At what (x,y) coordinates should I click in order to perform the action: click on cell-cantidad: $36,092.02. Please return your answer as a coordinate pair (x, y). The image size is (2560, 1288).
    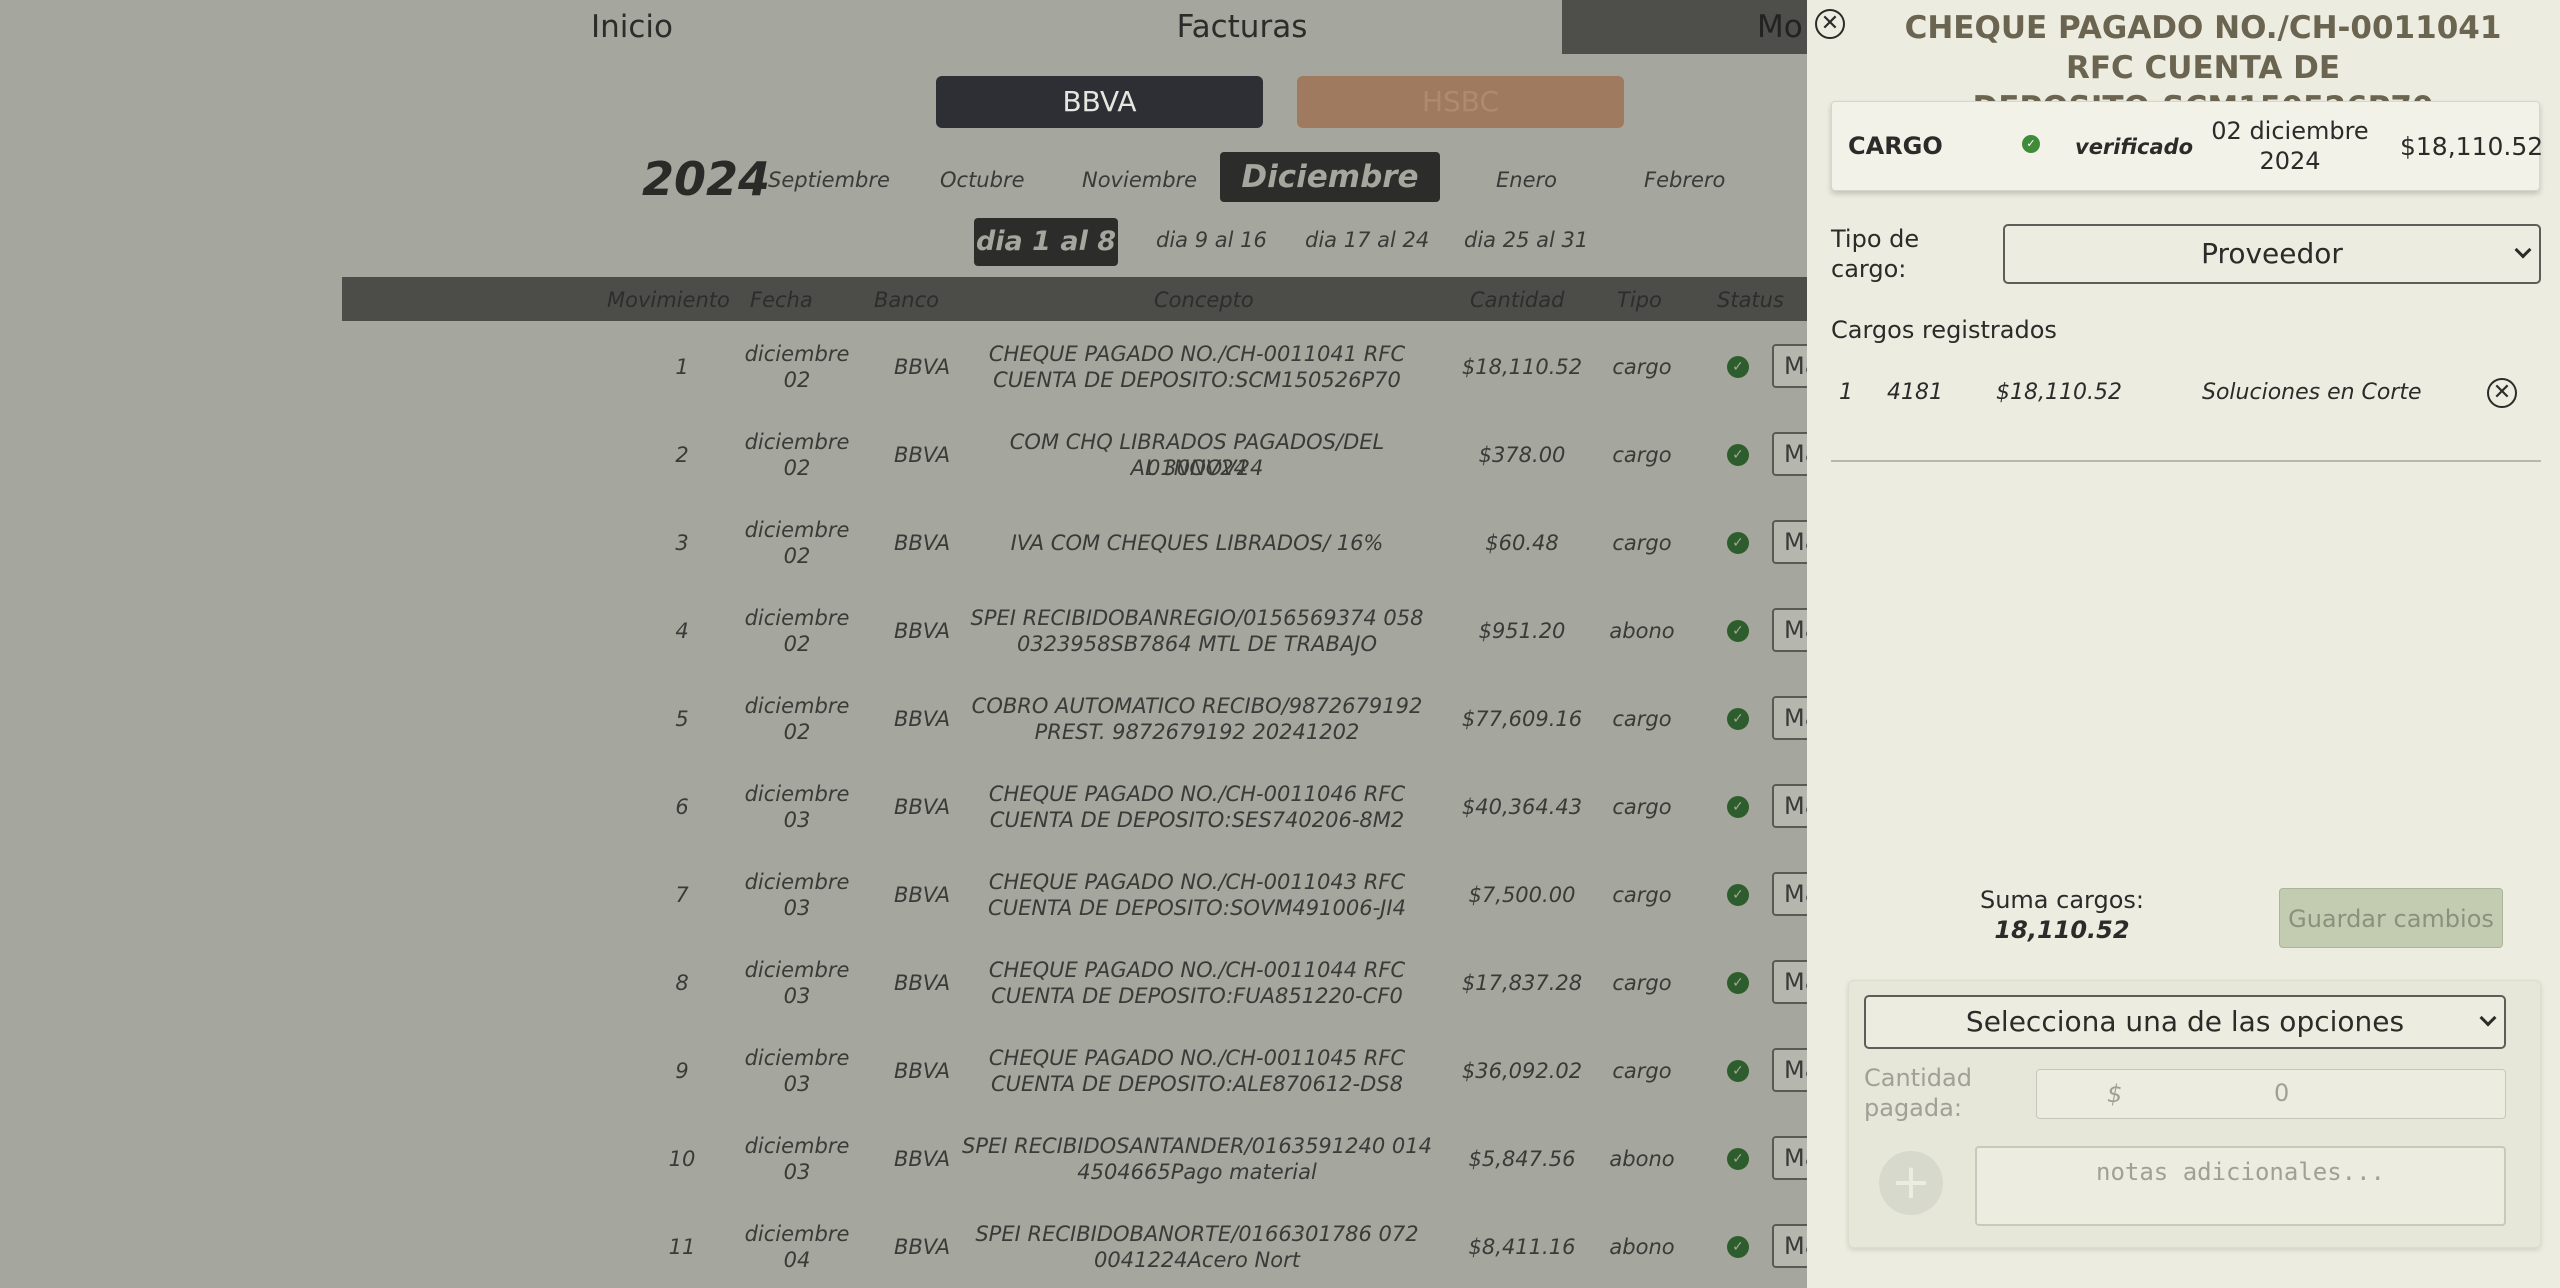
    Looking at the image, I should click on (1522, 1071).